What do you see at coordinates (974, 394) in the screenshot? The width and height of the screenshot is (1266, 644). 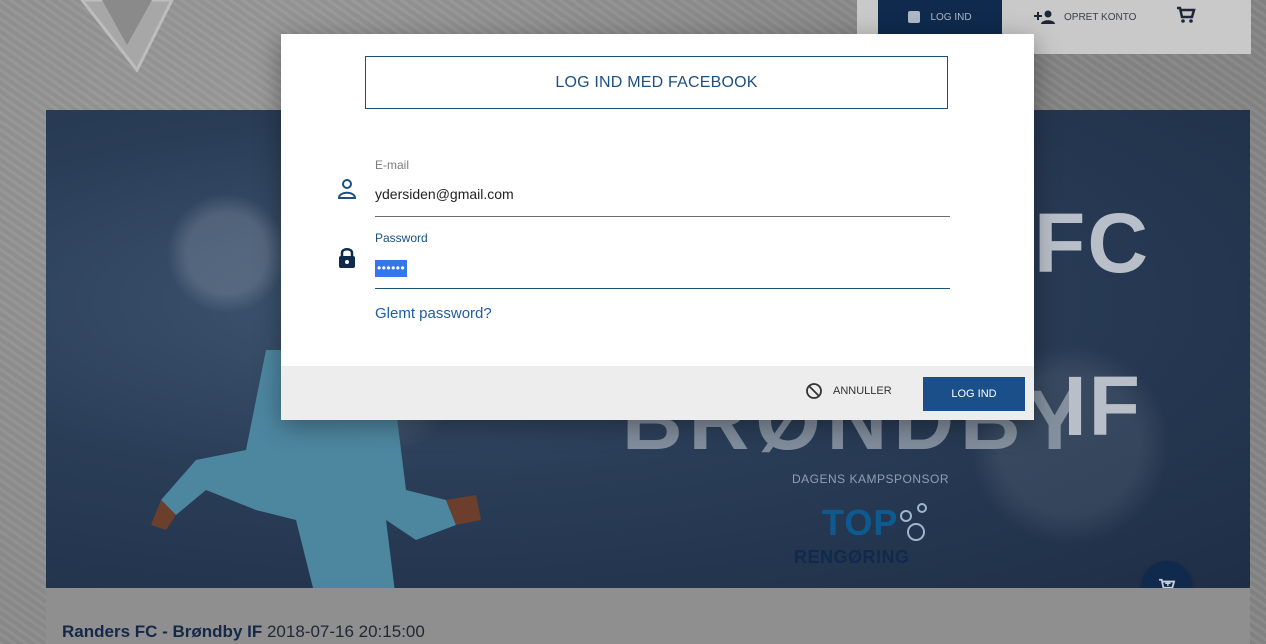 I see `login-button: LOG IND` at bounding box center [974, 394].